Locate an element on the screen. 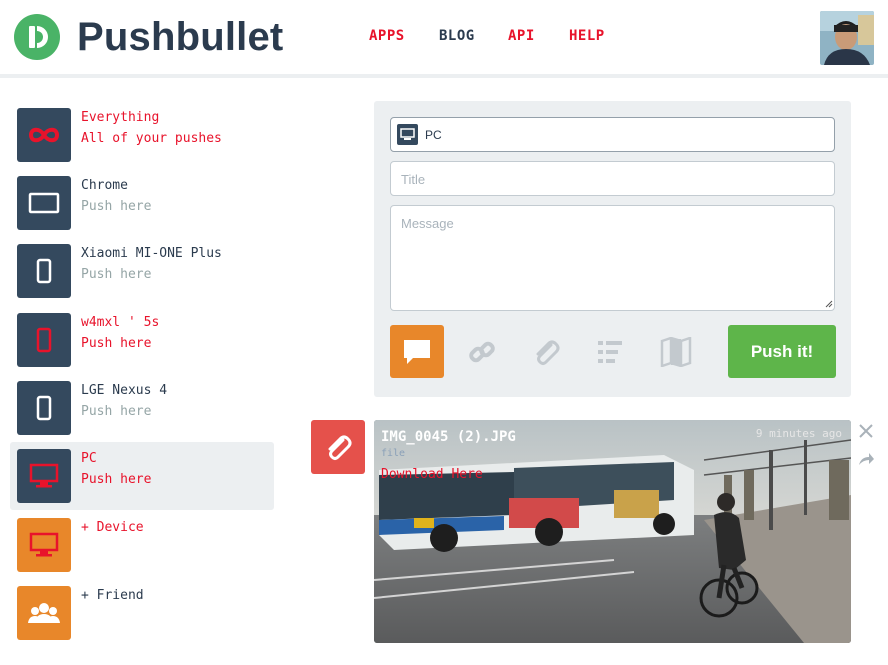 Image resolution: width=888 pixels, height=665 pixels. list-type-button is located at coordinates (611, 351).